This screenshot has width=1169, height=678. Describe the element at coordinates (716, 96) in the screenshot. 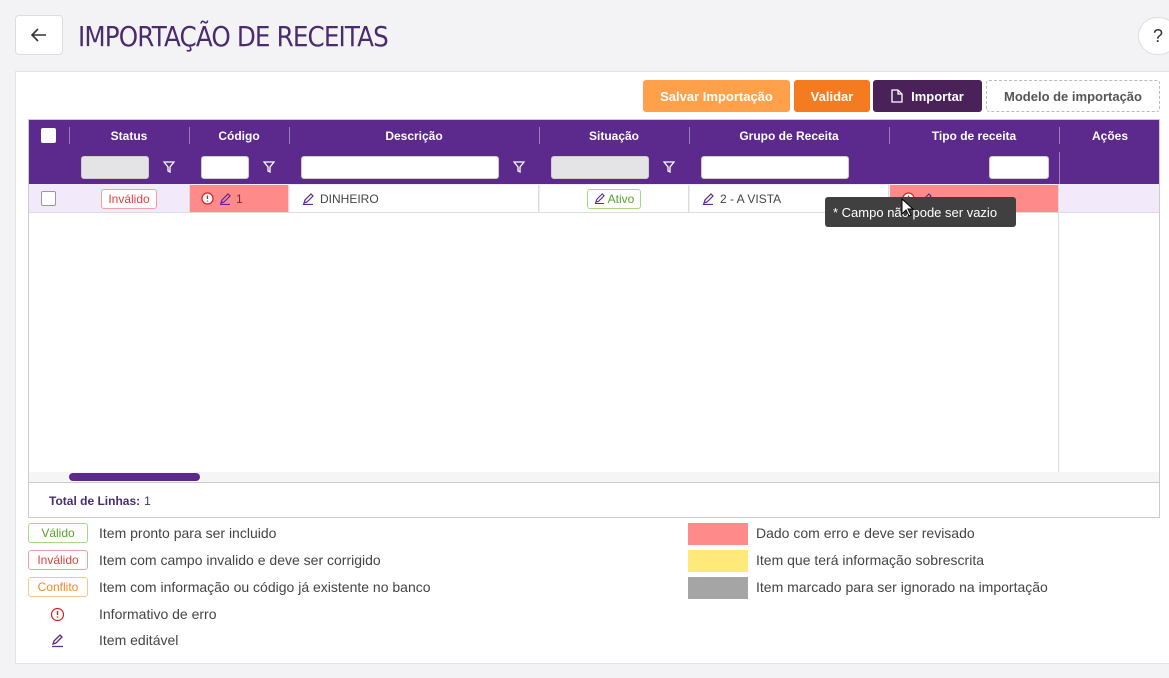

I see `save-import-button: Salvar Importação` at that location.